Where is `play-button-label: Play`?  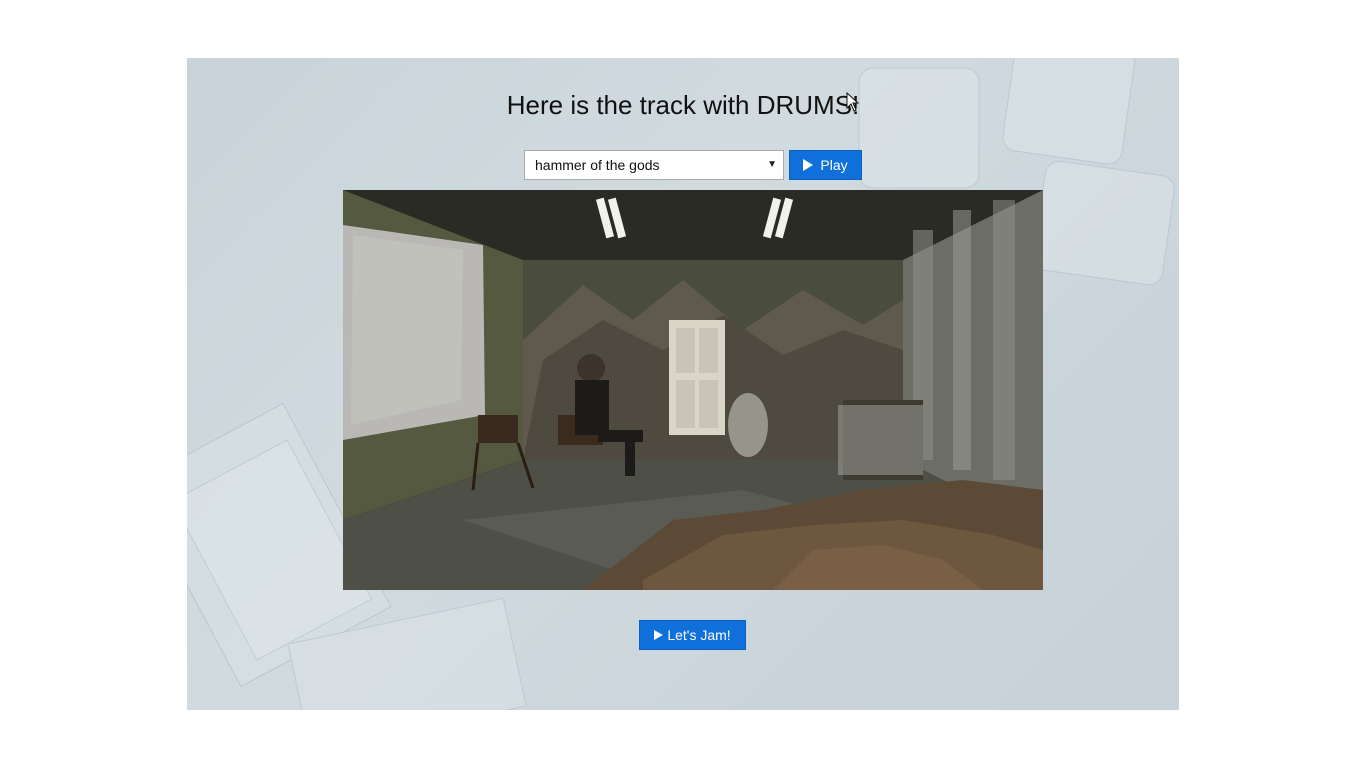
play-button-label: Play is located at coordinates (834, 165).